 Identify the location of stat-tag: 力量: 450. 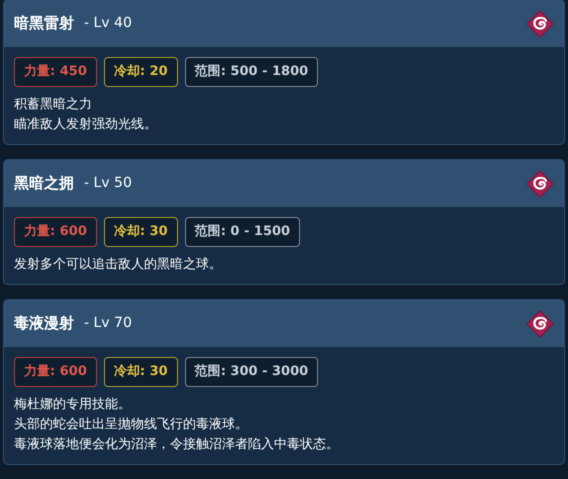
(55, 72).